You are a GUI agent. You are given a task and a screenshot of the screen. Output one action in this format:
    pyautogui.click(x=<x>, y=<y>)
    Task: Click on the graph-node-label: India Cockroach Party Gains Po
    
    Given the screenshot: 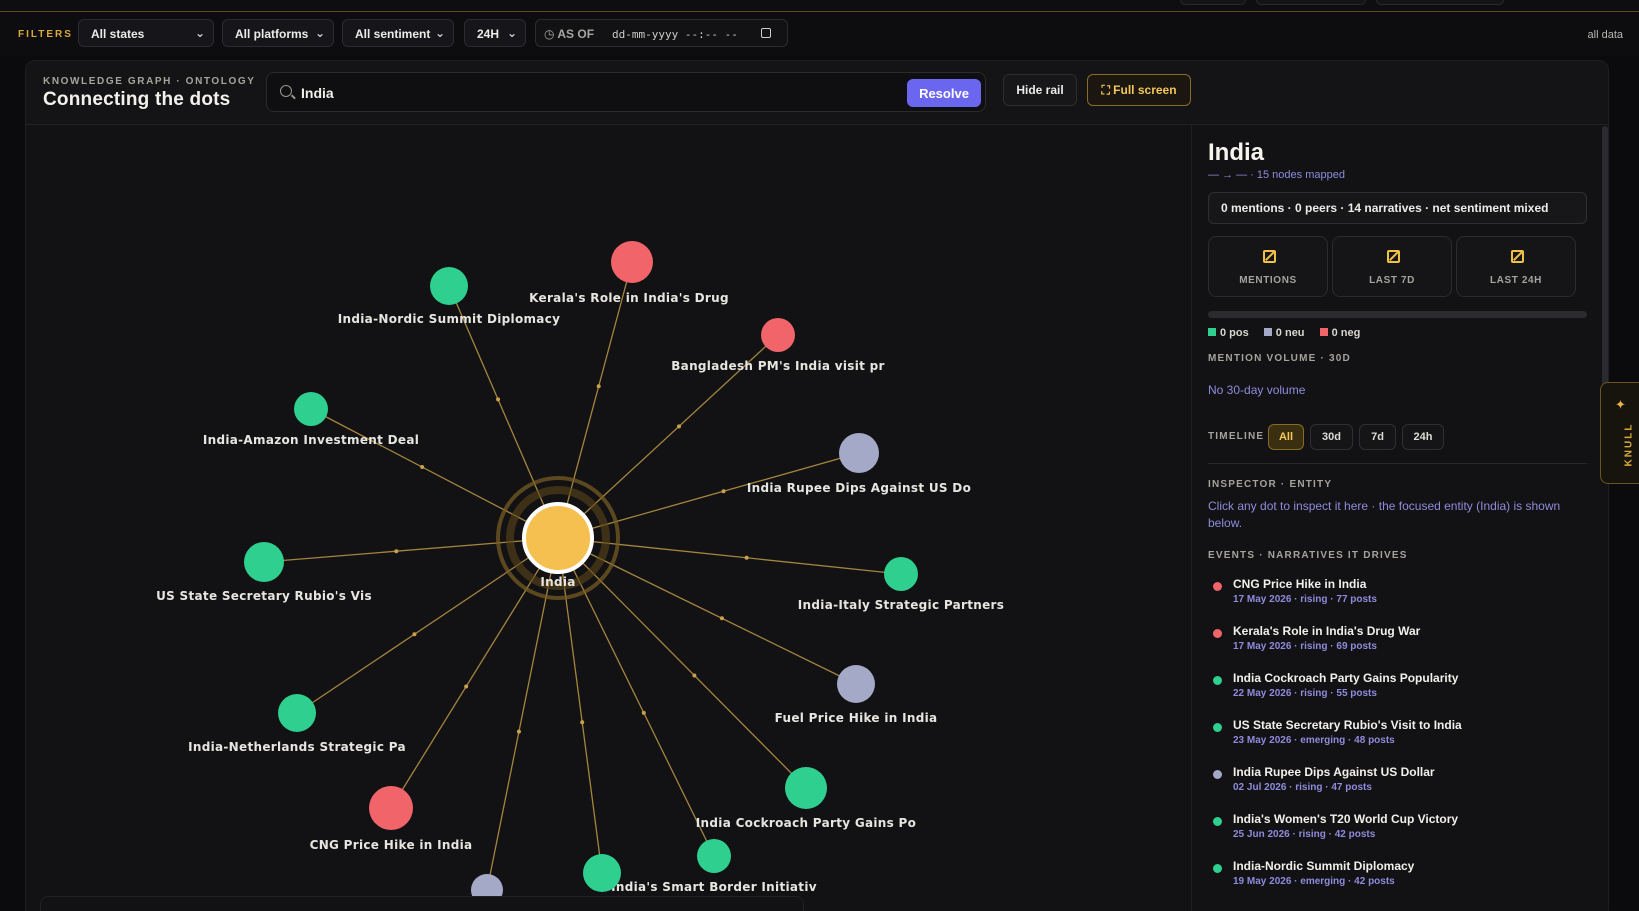 What is the action you would take?
    pyautogui.click(x=806, y=823)
    